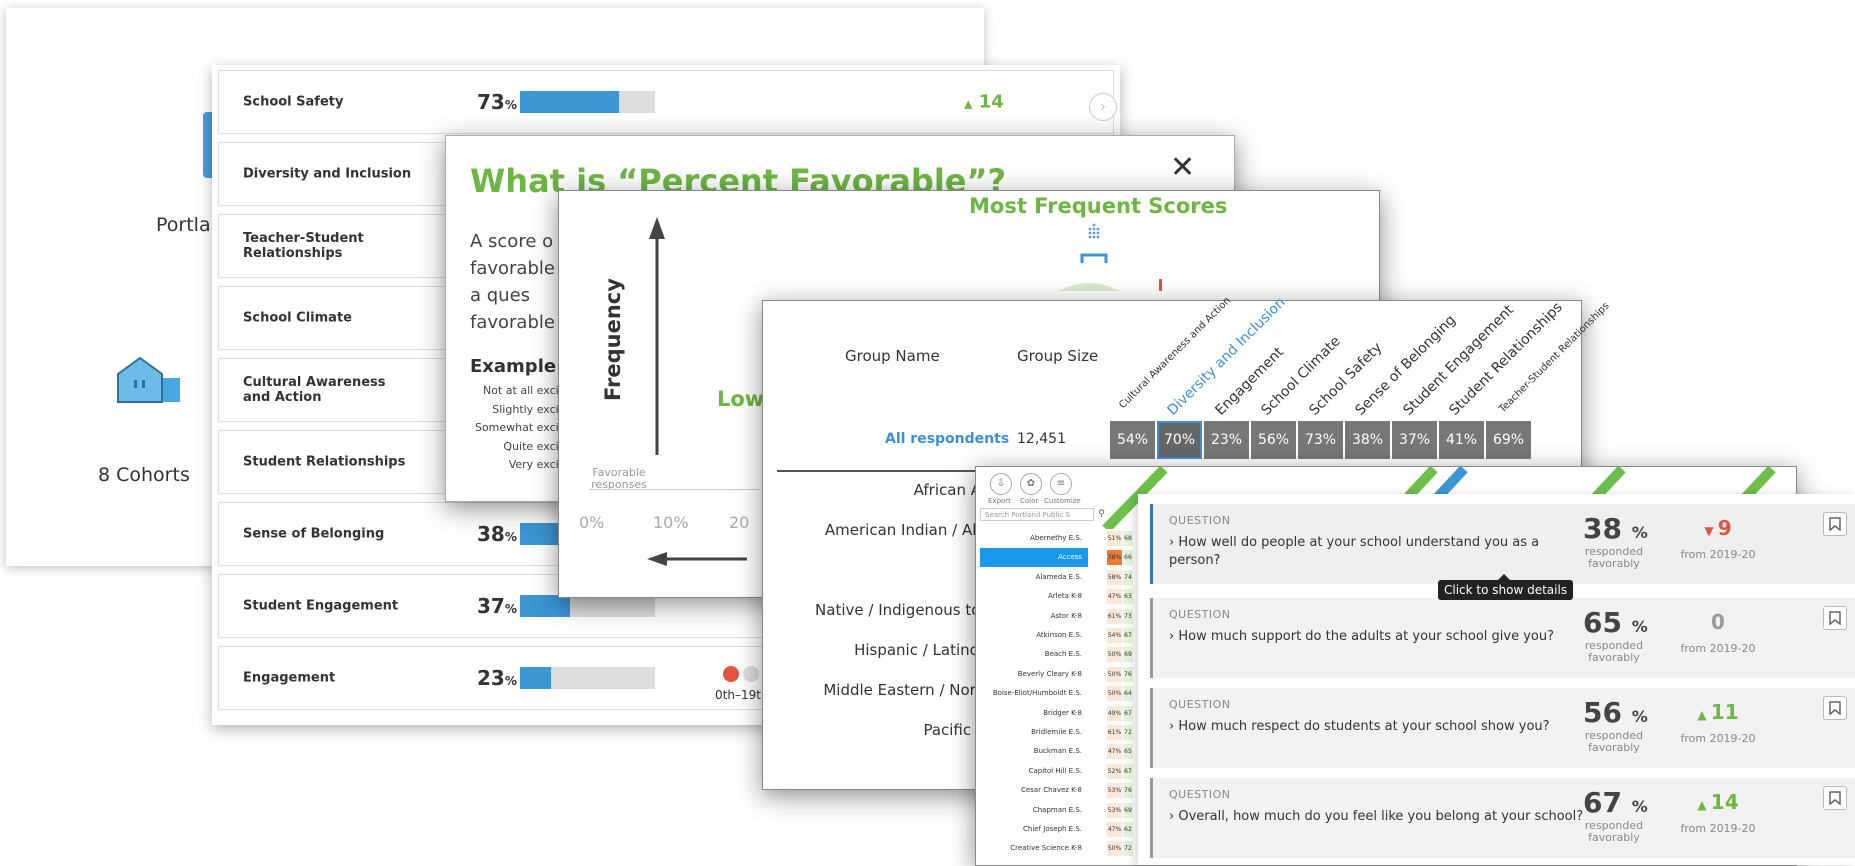 This screenshot has width=1855, height=866. Describe the element at coordinates (1718, 622) in the screenshot. I see `question-delta: 0` at that location.